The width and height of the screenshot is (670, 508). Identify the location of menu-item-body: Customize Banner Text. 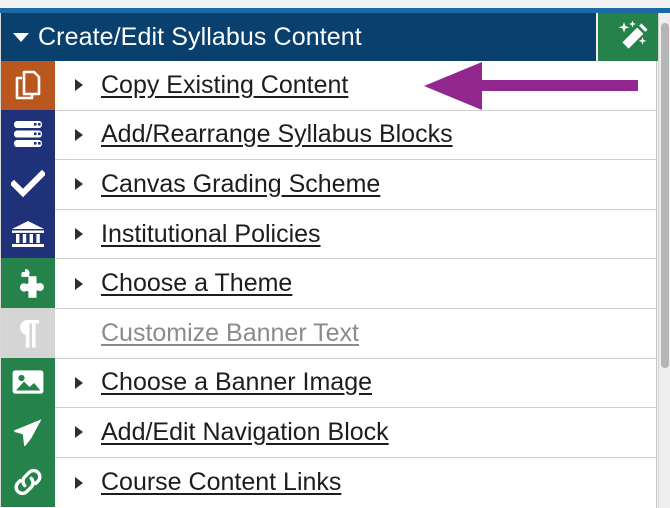
(355, 333).